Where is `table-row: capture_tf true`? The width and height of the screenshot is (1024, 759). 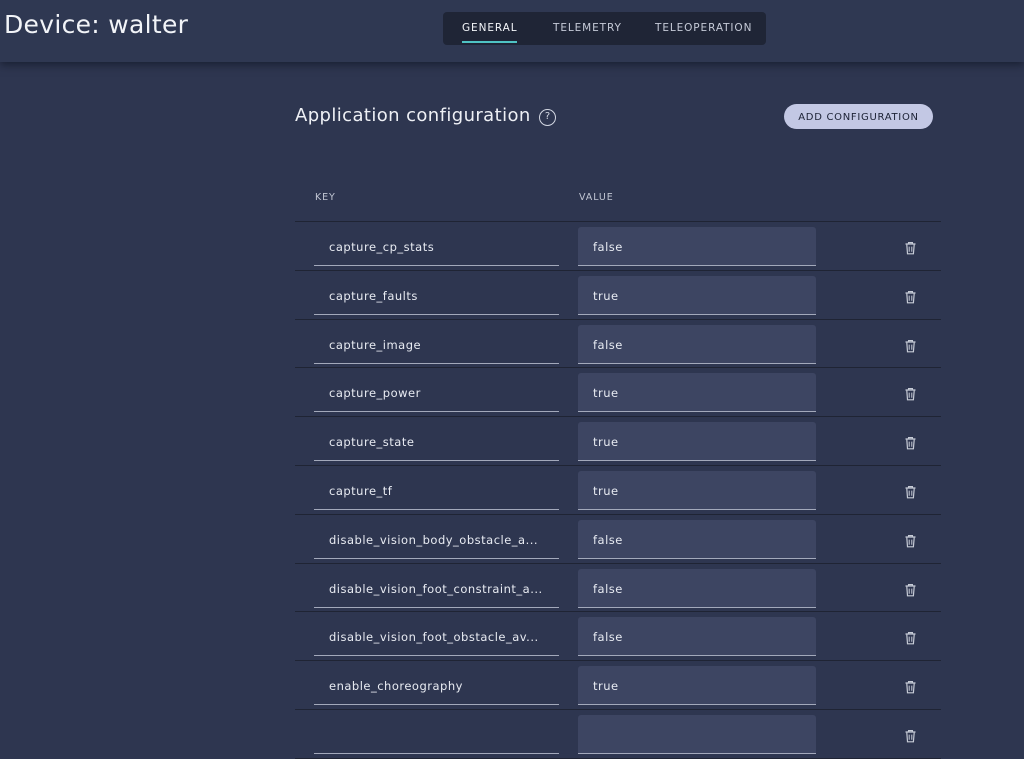 table-row: capture_tf true is located at coordinates (618, 490).